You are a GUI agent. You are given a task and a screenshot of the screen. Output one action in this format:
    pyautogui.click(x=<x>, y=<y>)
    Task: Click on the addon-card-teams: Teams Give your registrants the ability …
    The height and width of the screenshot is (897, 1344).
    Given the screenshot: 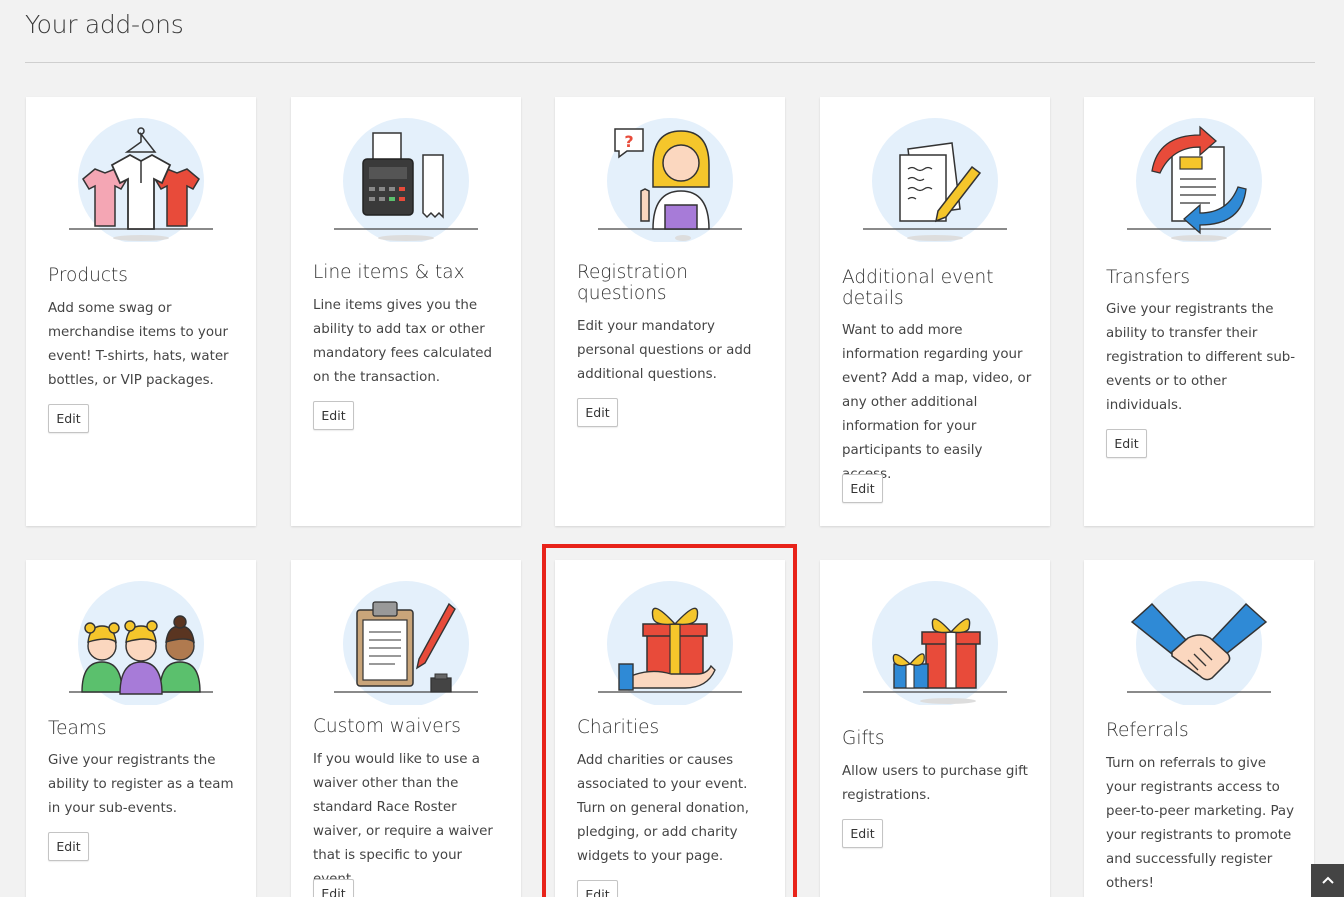 What is the action you would take?
    pyautogui.click(x=141, y=728)
    